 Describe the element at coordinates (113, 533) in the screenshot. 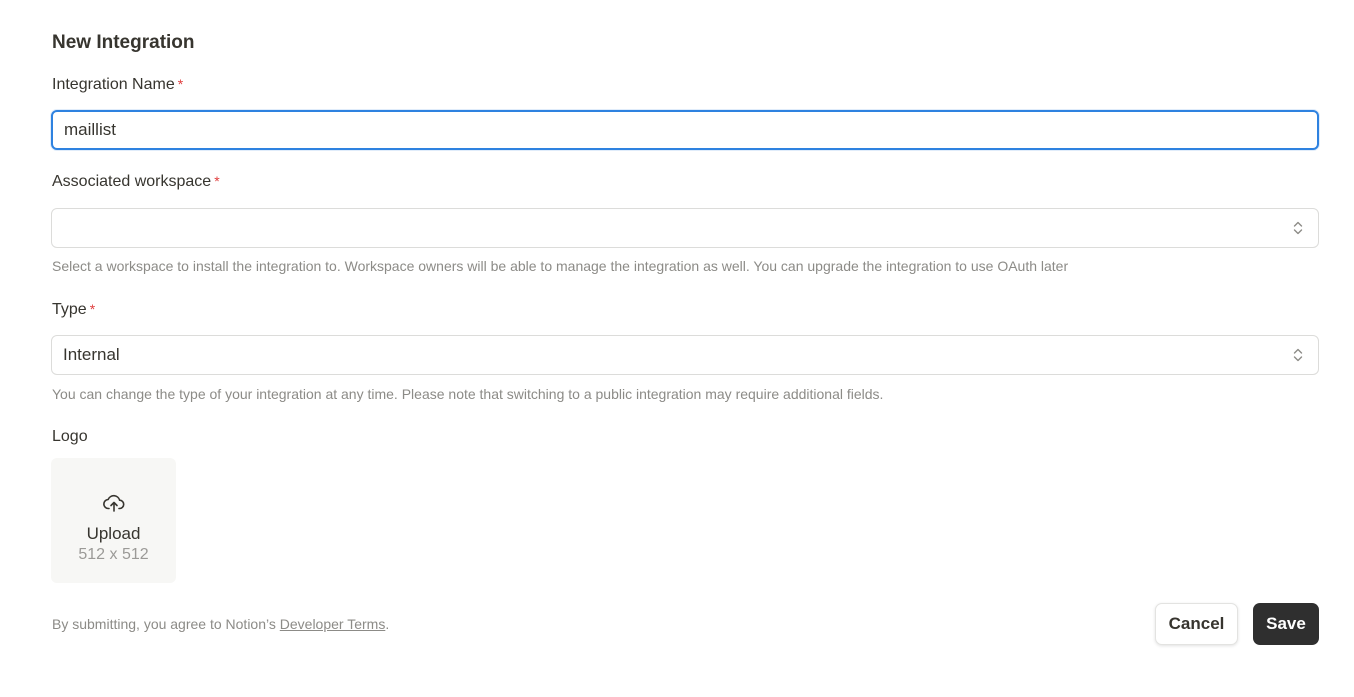

I see `upload-label: Upload` at that location.